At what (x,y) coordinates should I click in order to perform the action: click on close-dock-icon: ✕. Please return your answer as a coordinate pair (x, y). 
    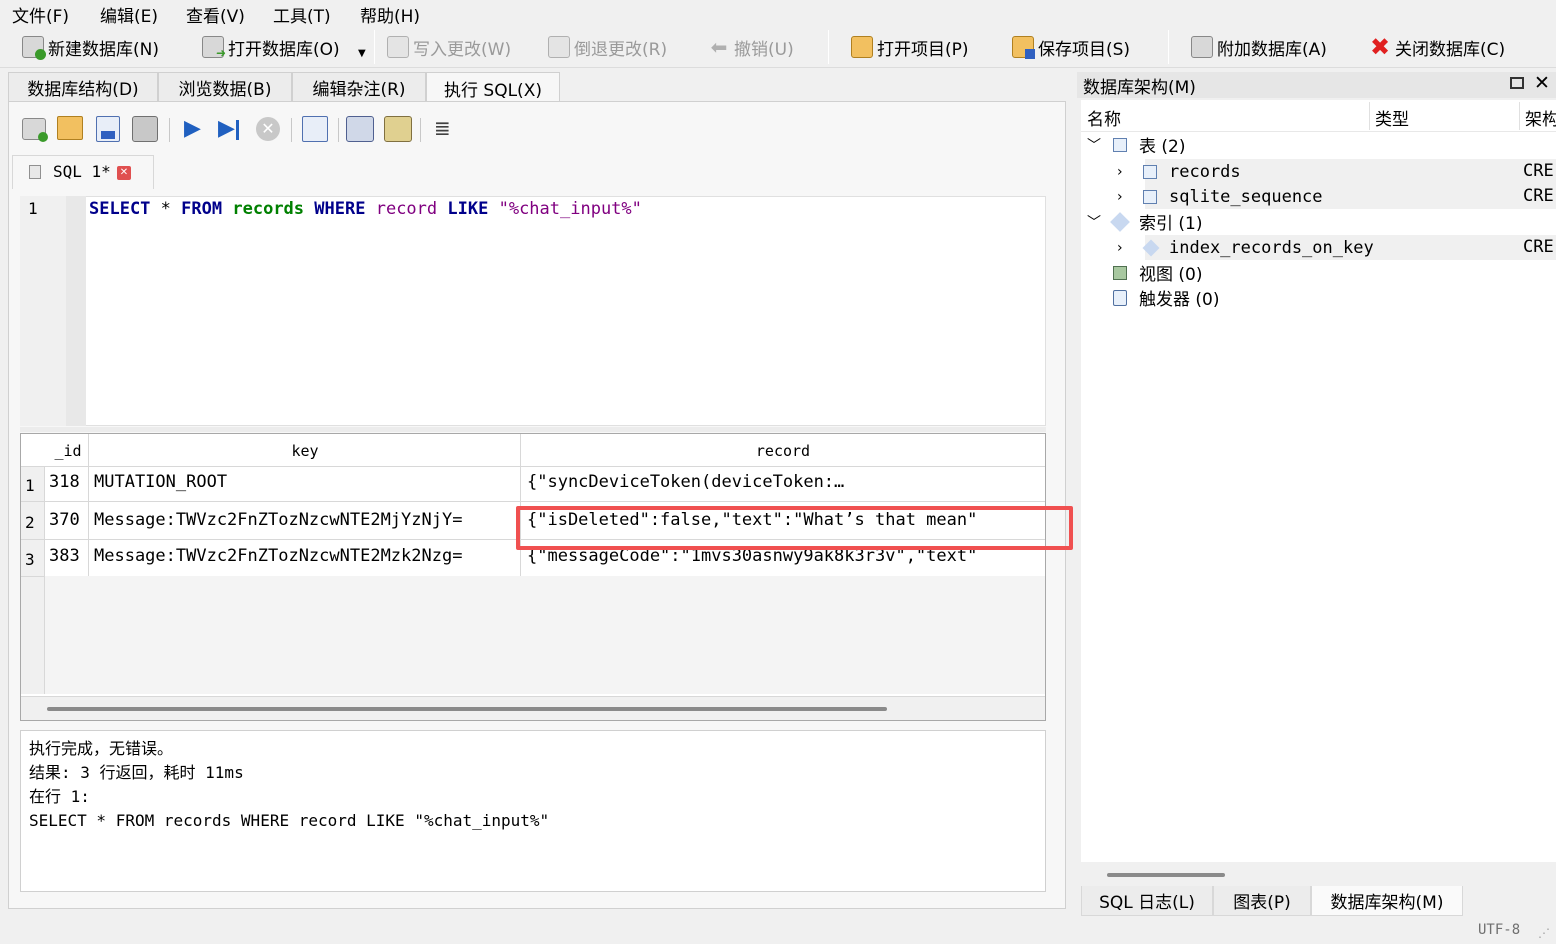
    Looking at the image, I should click on (1542, 83).